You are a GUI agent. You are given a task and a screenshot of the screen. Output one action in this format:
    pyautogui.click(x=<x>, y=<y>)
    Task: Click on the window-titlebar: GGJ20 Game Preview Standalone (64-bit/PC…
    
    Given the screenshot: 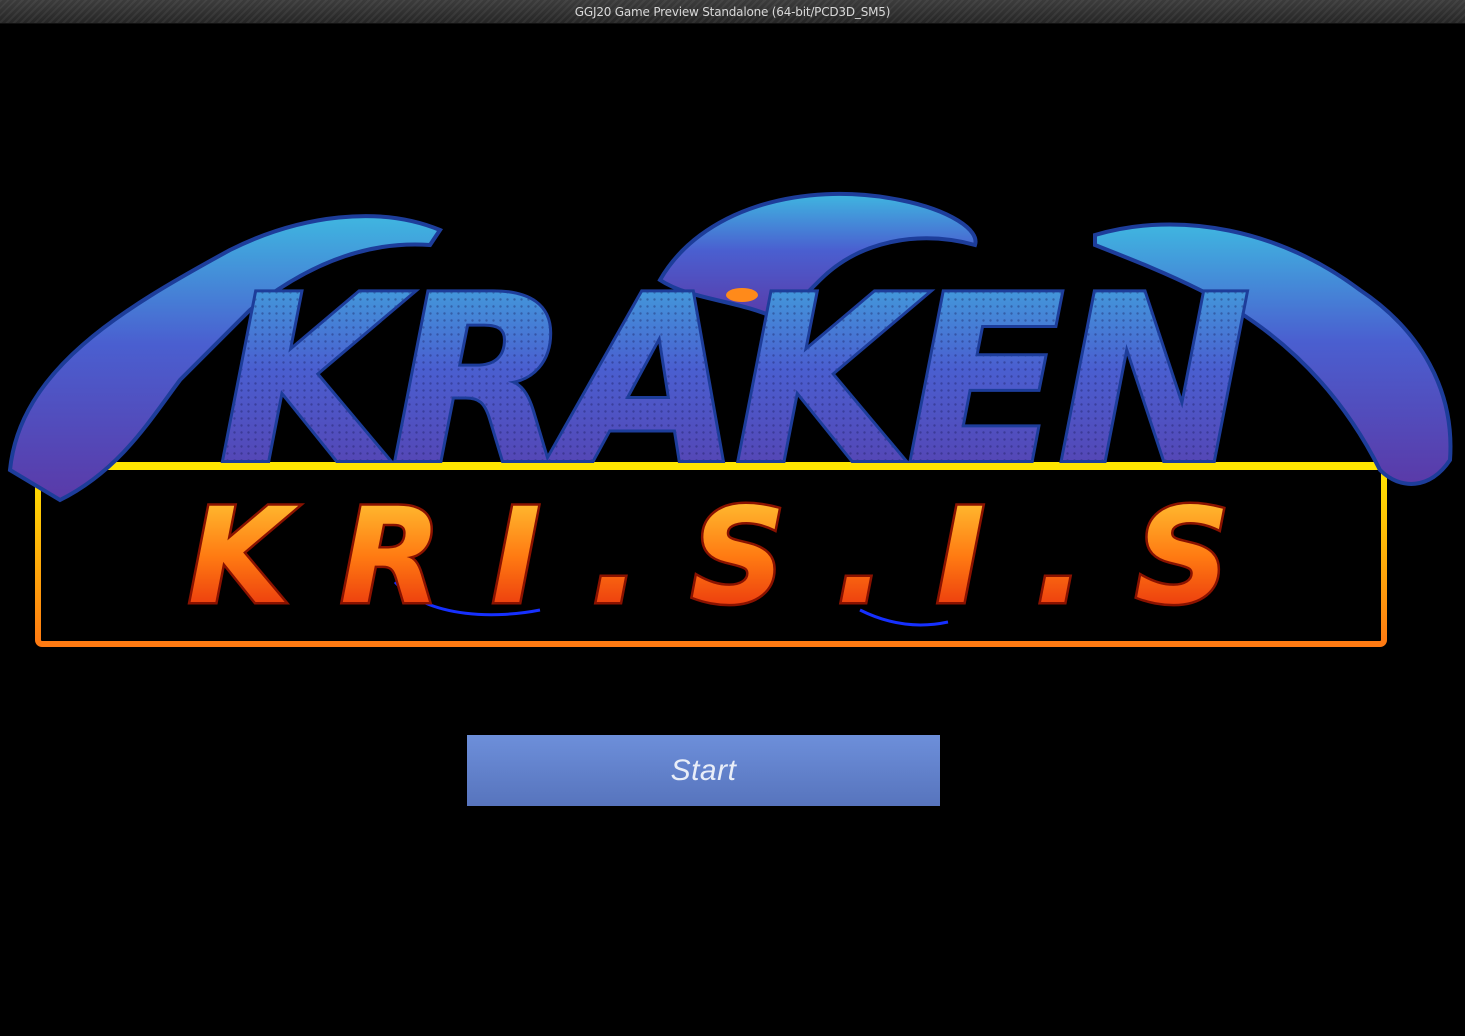 What is the action you would take?
    pyautogui.click(x=732, y=12)
    